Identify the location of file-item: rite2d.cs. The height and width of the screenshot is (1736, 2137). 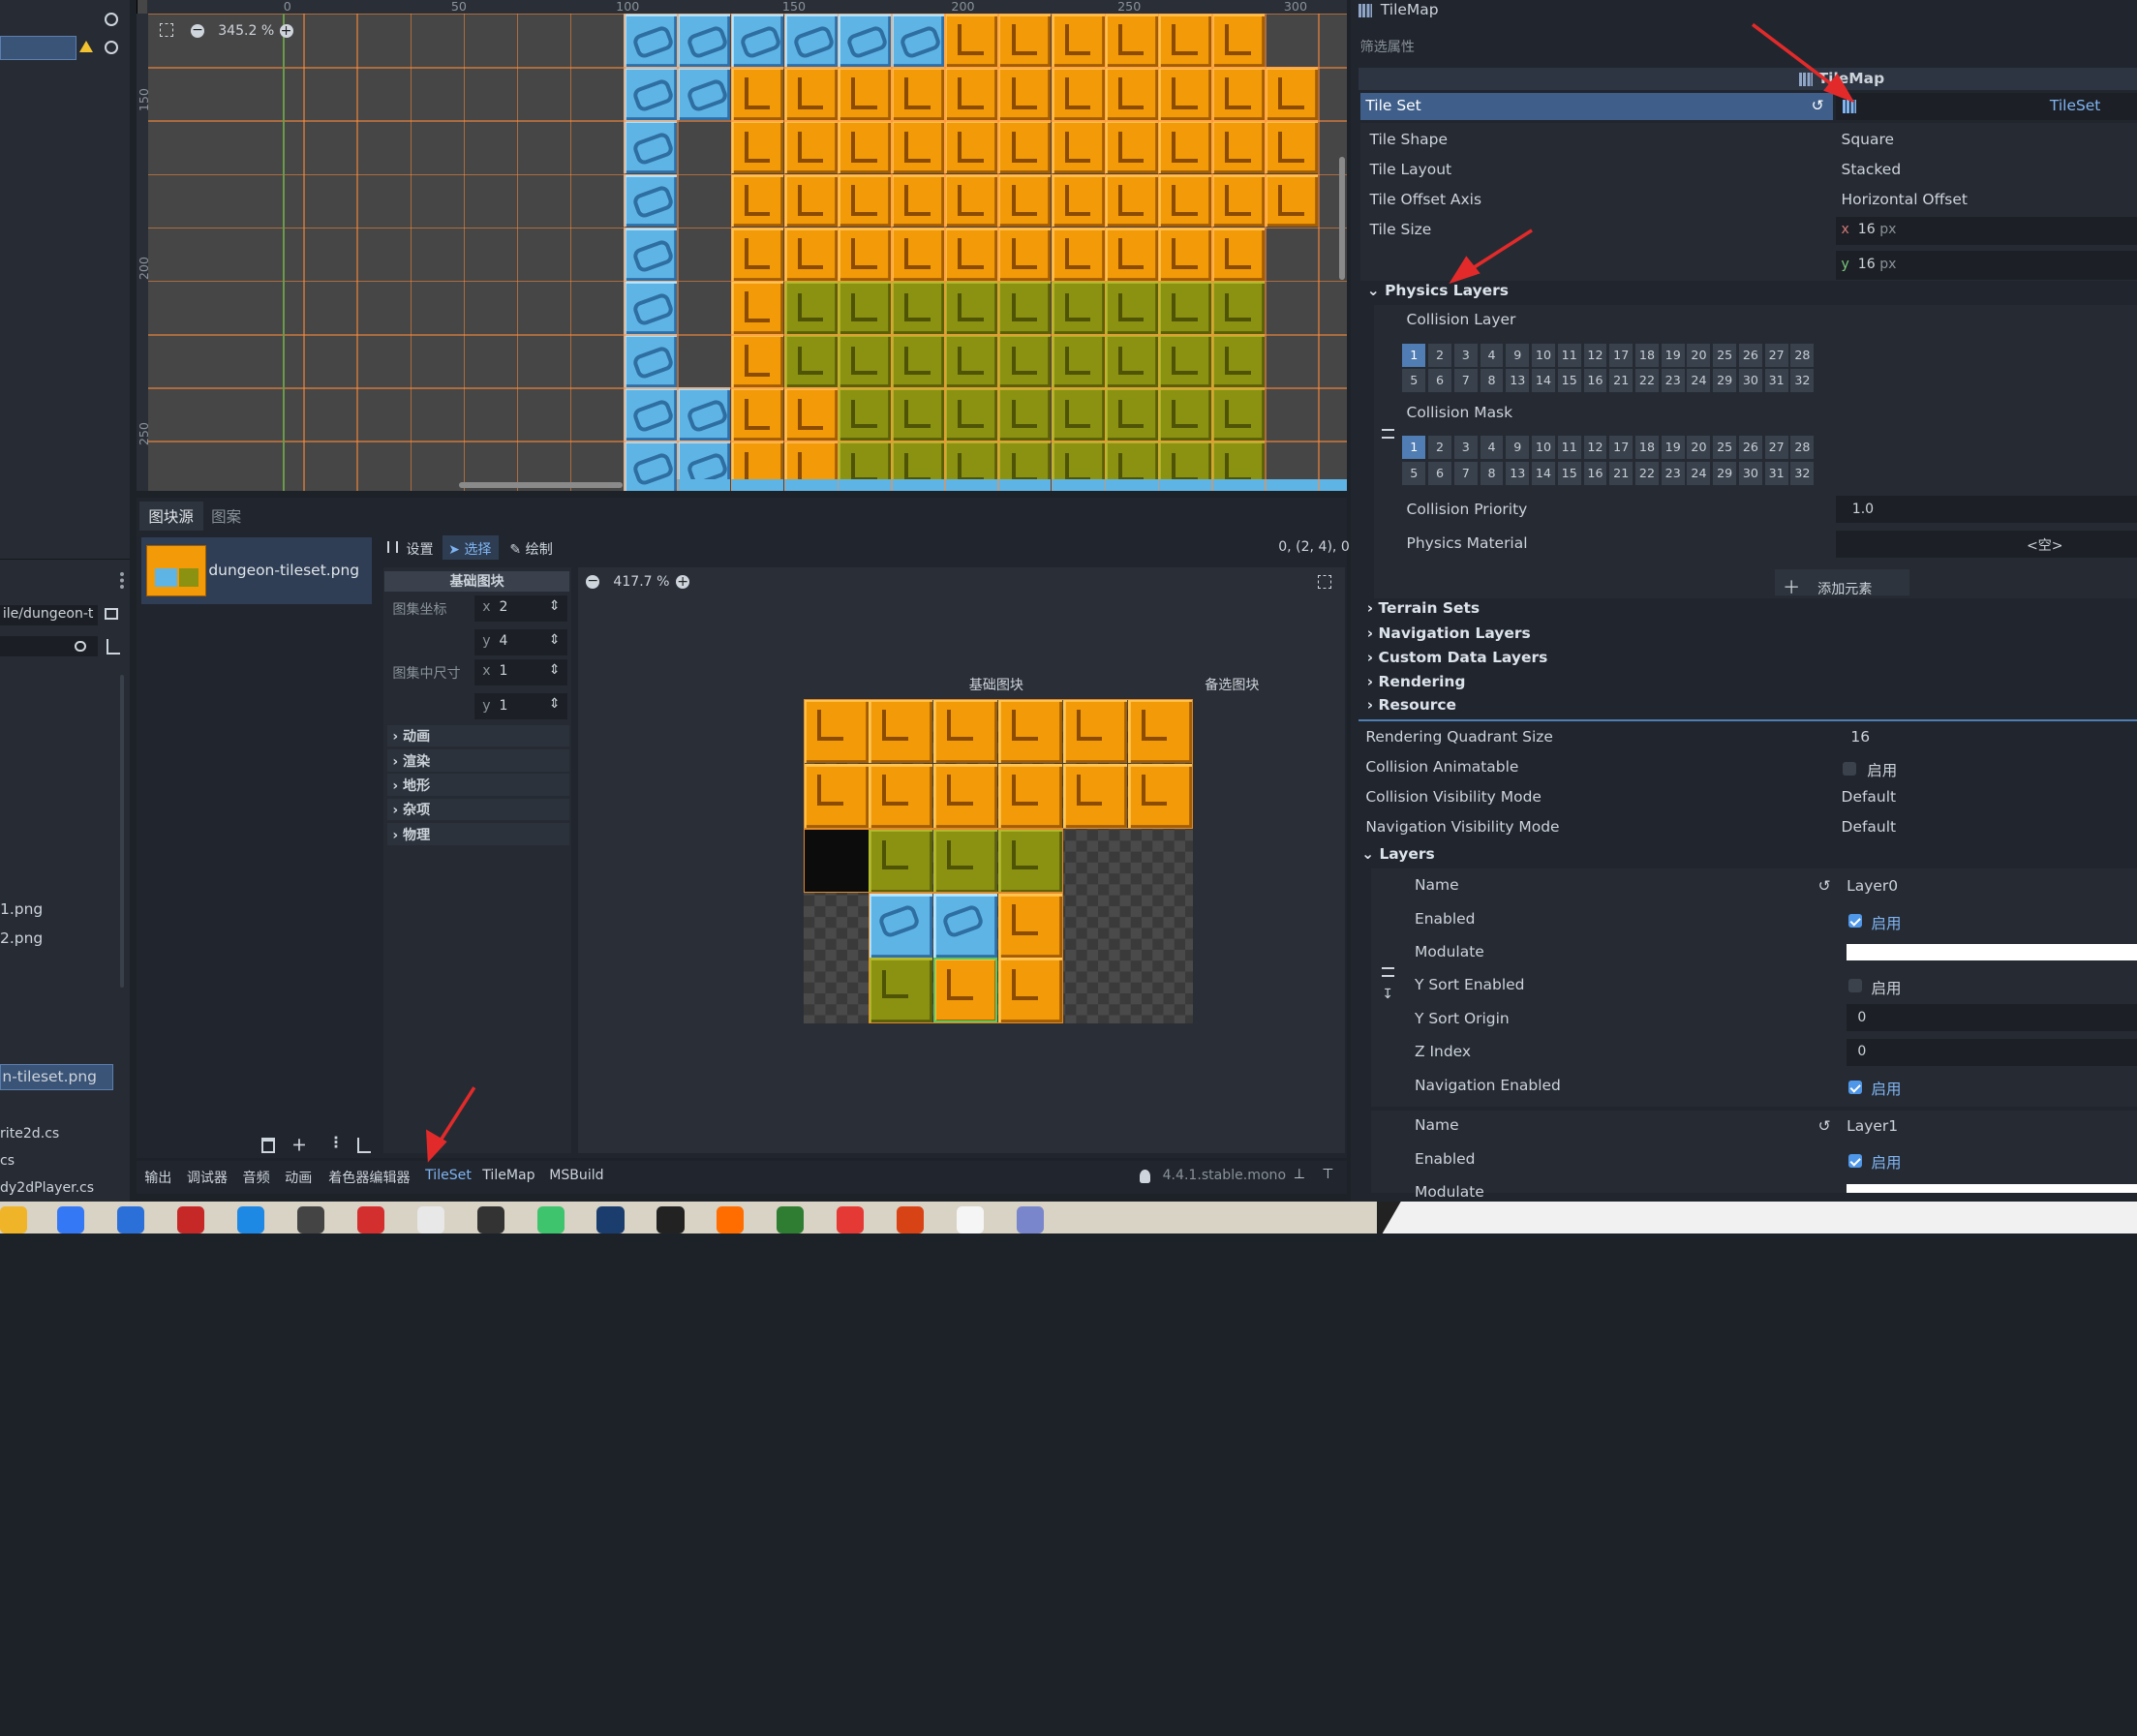
(29, 1134).